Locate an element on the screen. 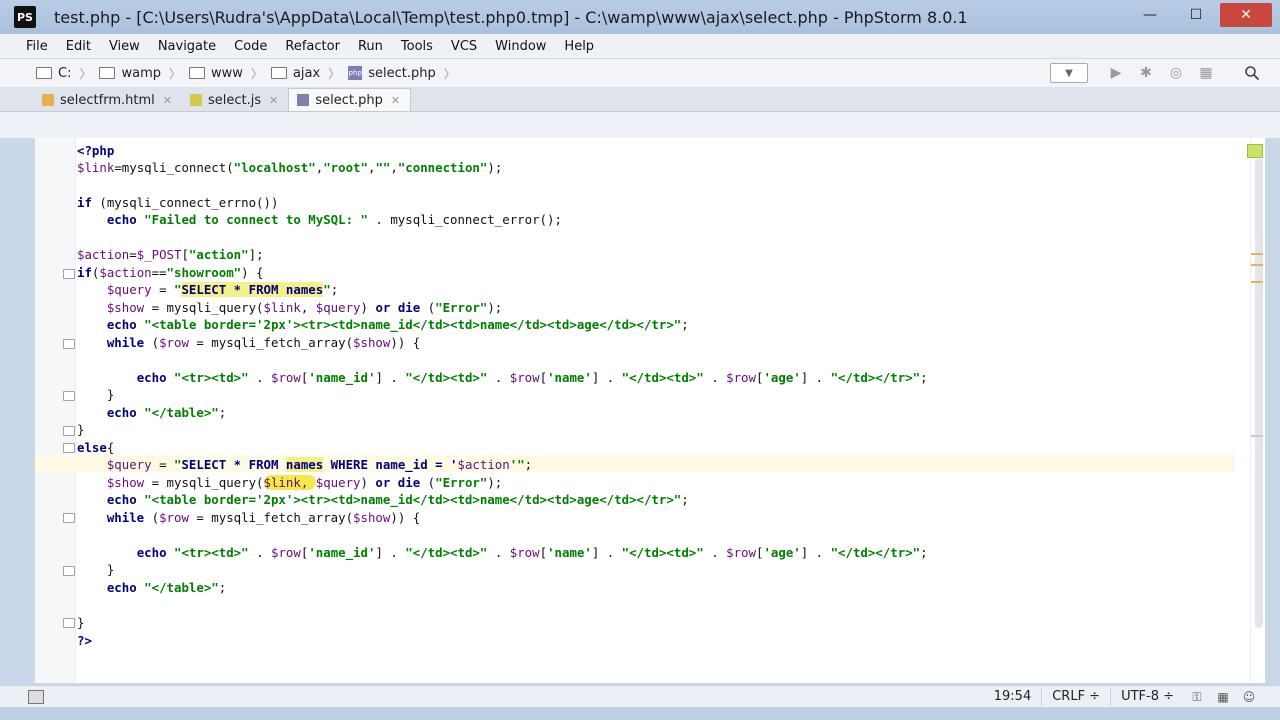 This screenshot has height=720, width=1280. tool-windows-toggle-icon is located at coordinates (36, 697).